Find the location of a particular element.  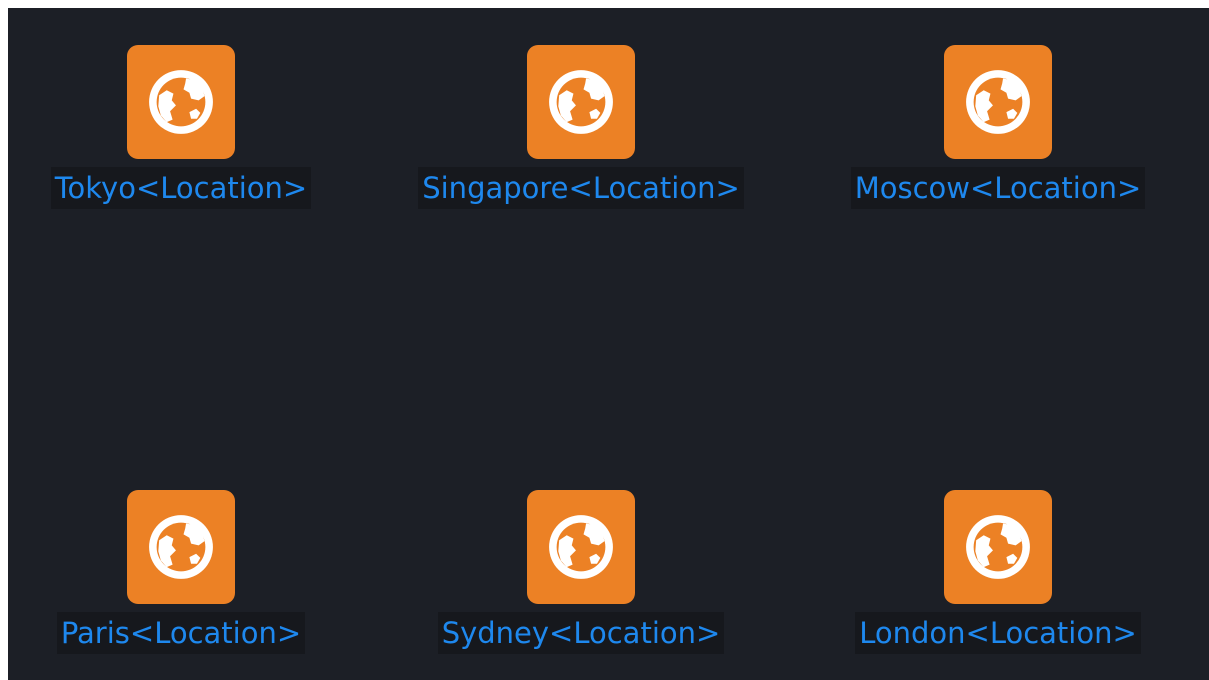

shortcut-singapore: Singapore<Location> is located at coordinates (581, 127).